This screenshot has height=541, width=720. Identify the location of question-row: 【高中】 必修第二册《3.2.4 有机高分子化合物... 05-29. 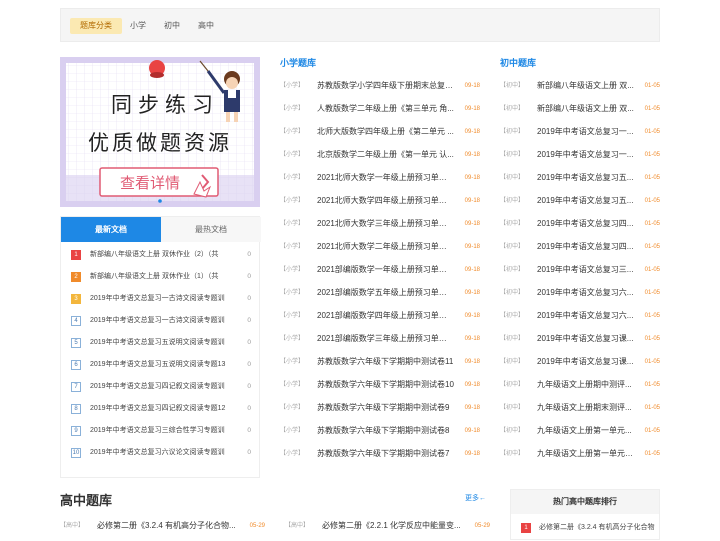
(162, 527).